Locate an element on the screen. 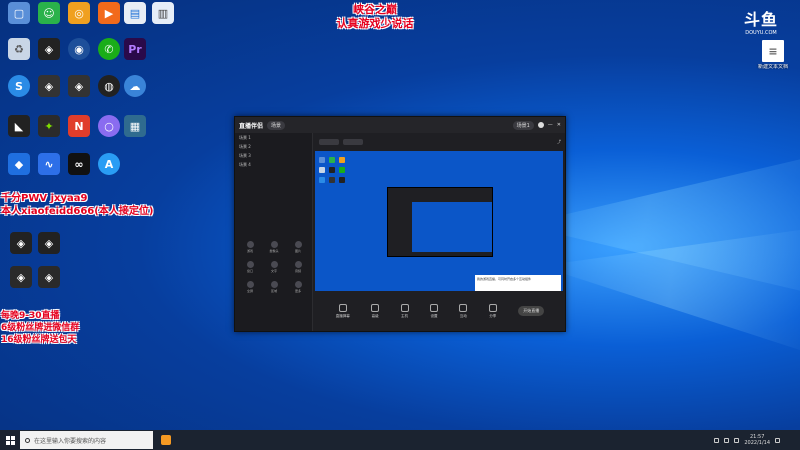 This screenshot has height=450, width=800. desktop-icon: ▢ is located at coordinates (19, 14).